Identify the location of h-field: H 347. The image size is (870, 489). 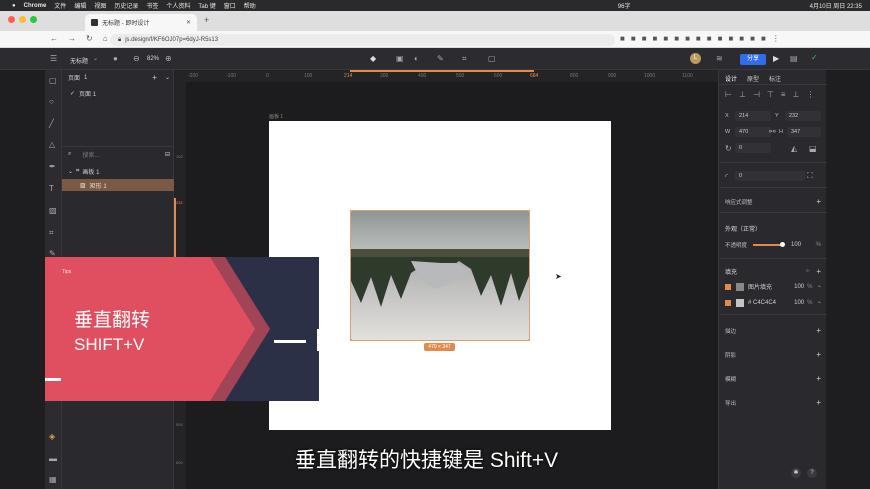
(800, 132).